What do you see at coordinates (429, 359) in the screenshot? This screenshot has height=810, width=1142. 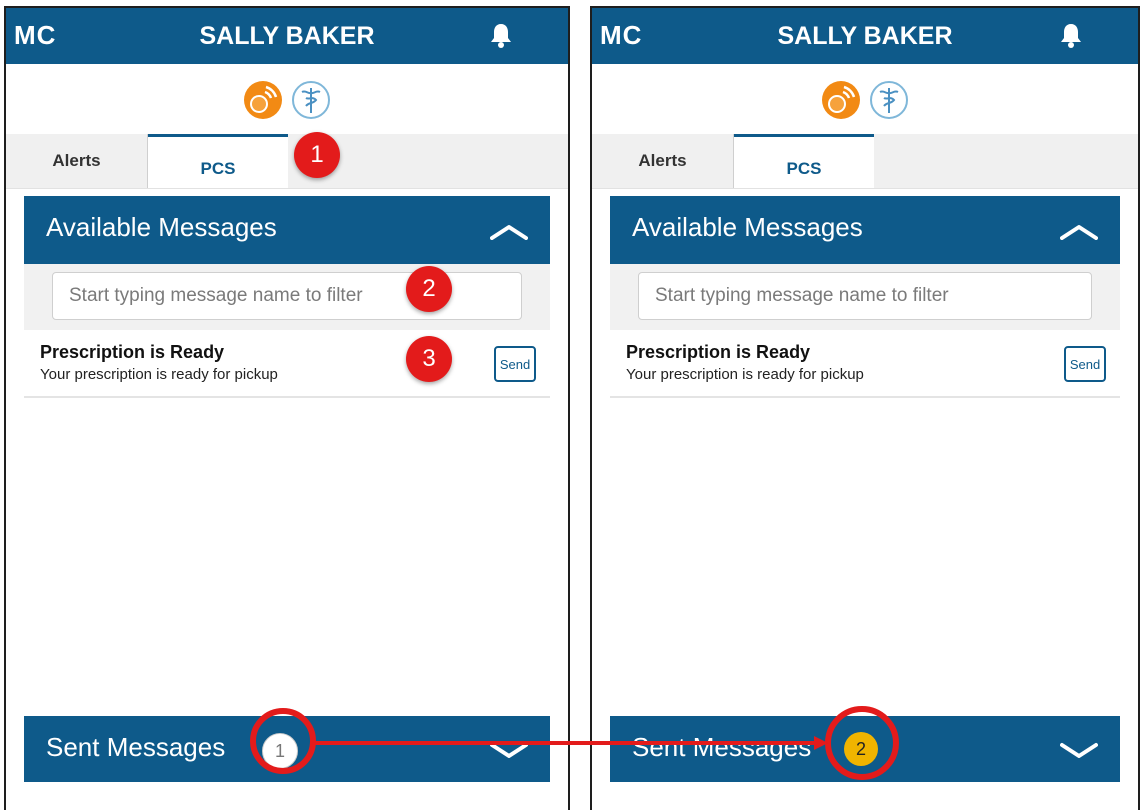 I see `callout-3: 3` at bounding box center [429, 359].